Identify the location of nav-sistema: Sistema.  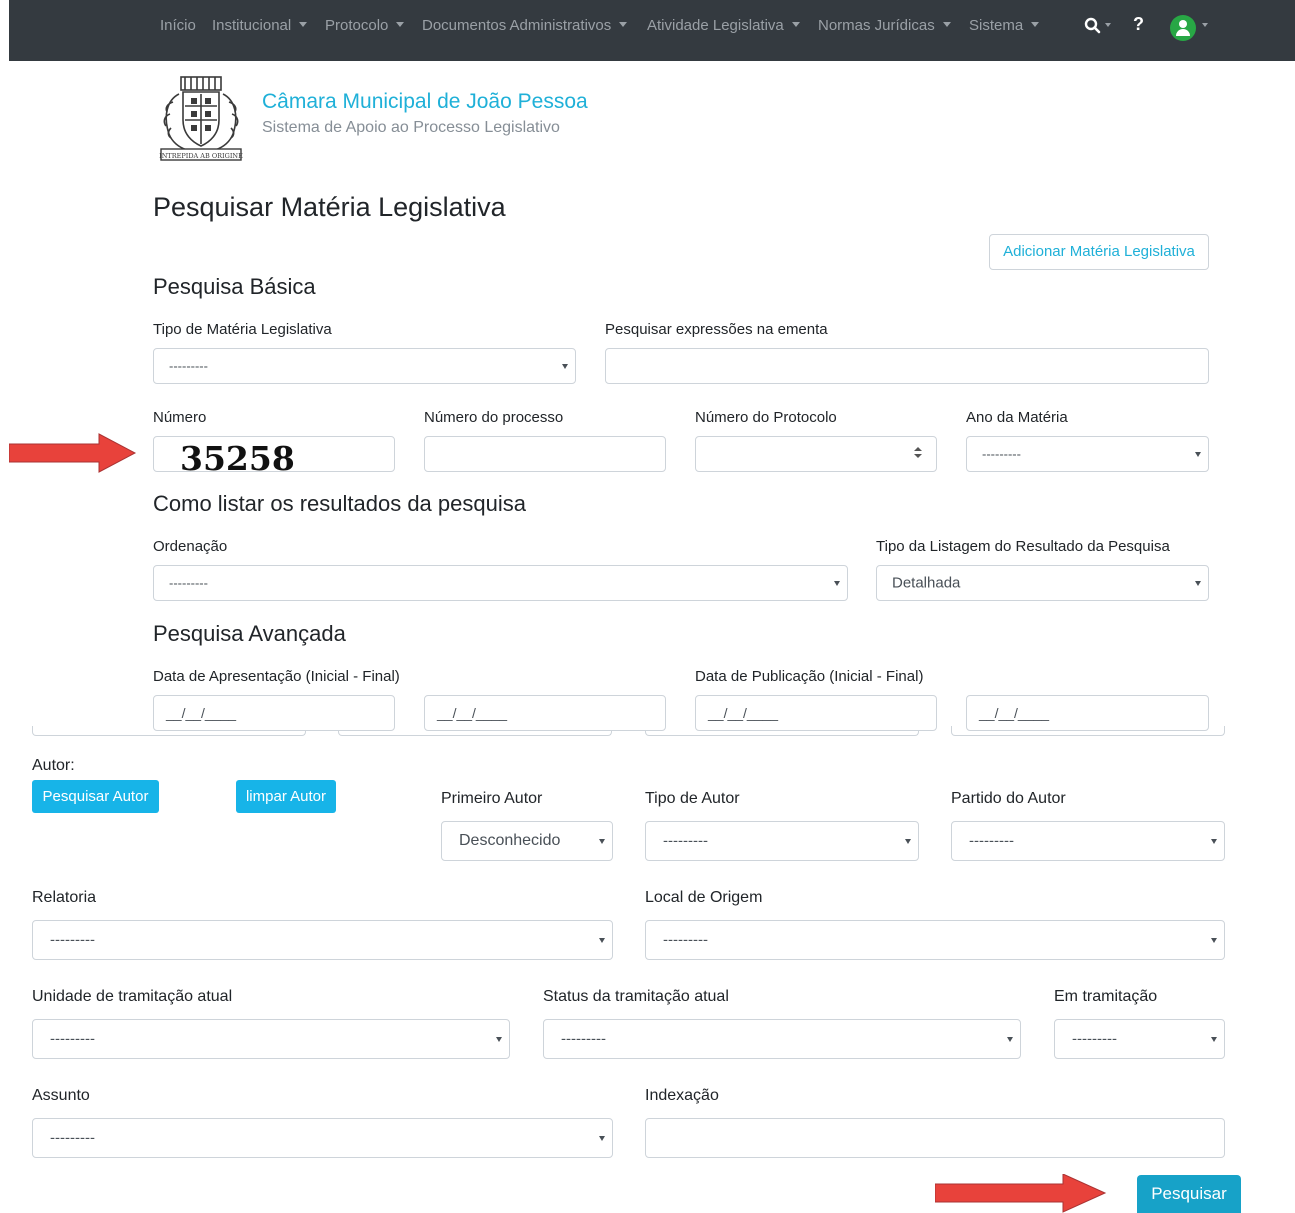
(1004, 25).